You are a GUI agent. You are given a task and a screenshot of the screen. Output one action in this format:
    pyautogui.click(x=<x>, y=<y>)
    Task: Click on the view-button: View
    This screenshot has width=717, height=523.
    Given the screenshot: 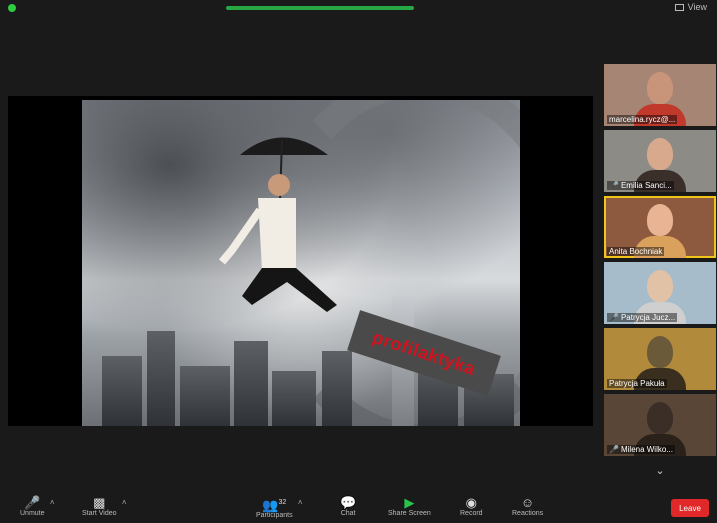 What is the action you would take?
    pyautogui.click(x=690, y=7)
    